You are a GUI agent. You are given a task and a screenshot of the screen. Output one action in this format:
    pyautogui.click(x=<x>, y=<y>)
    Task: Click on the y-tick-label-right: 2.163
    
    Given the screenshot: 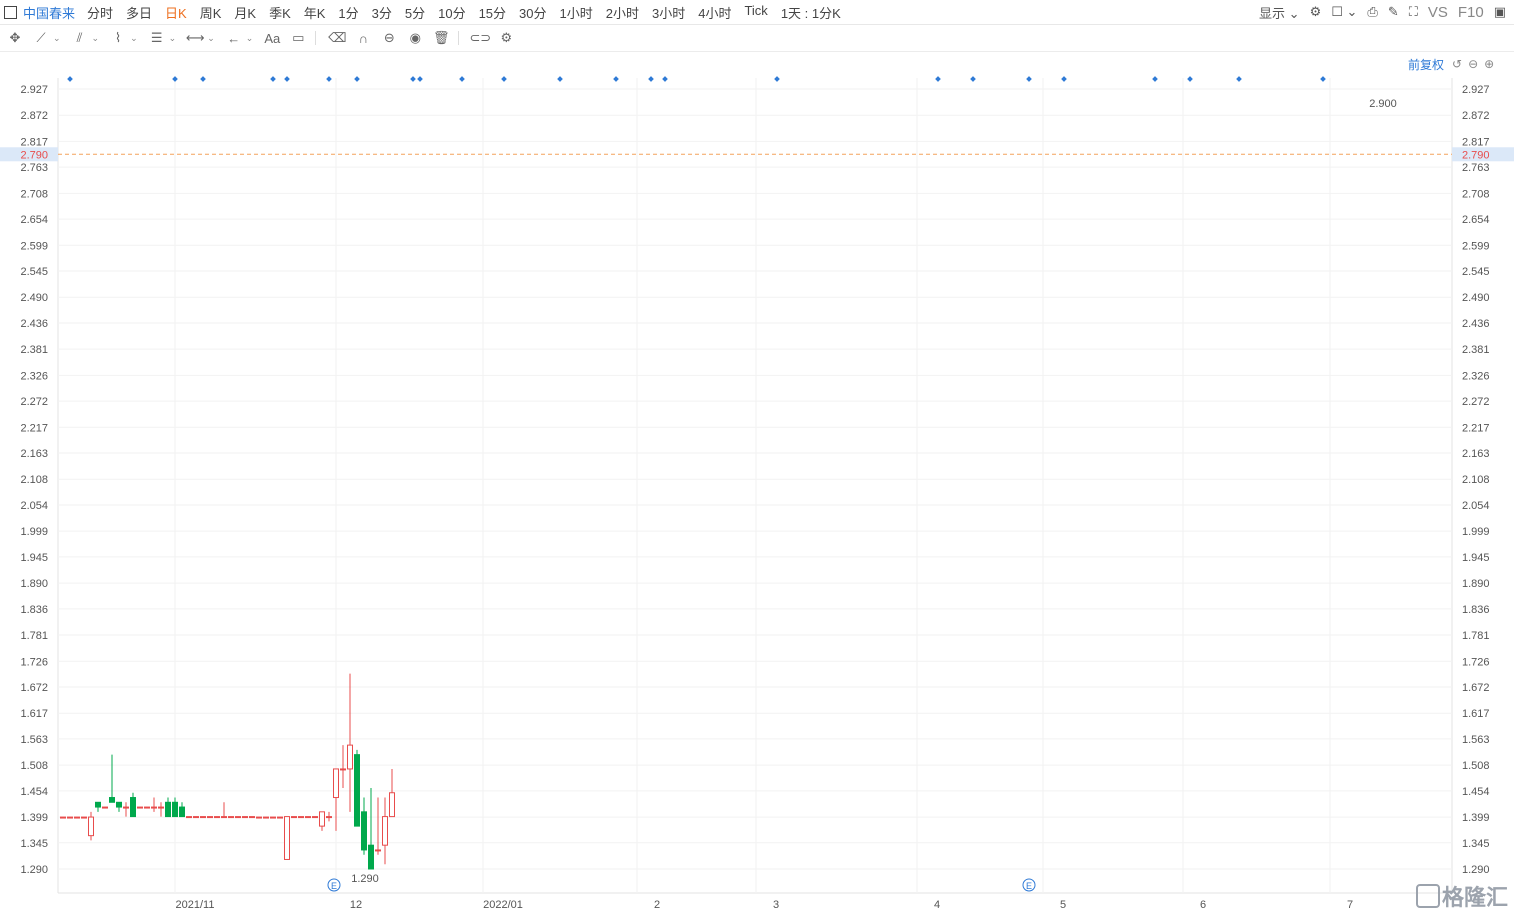 What is the action you would take?
    pyautogui.click(x=1476, y=454)
    